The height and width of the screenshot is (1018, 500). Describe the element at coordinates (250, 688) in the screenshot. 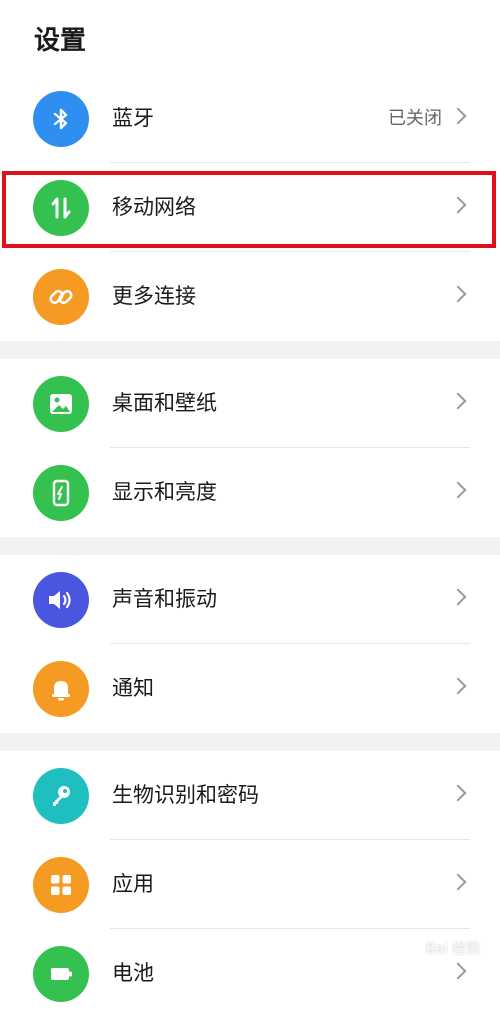

I see `settings-item-notifications: 通知` at that location.